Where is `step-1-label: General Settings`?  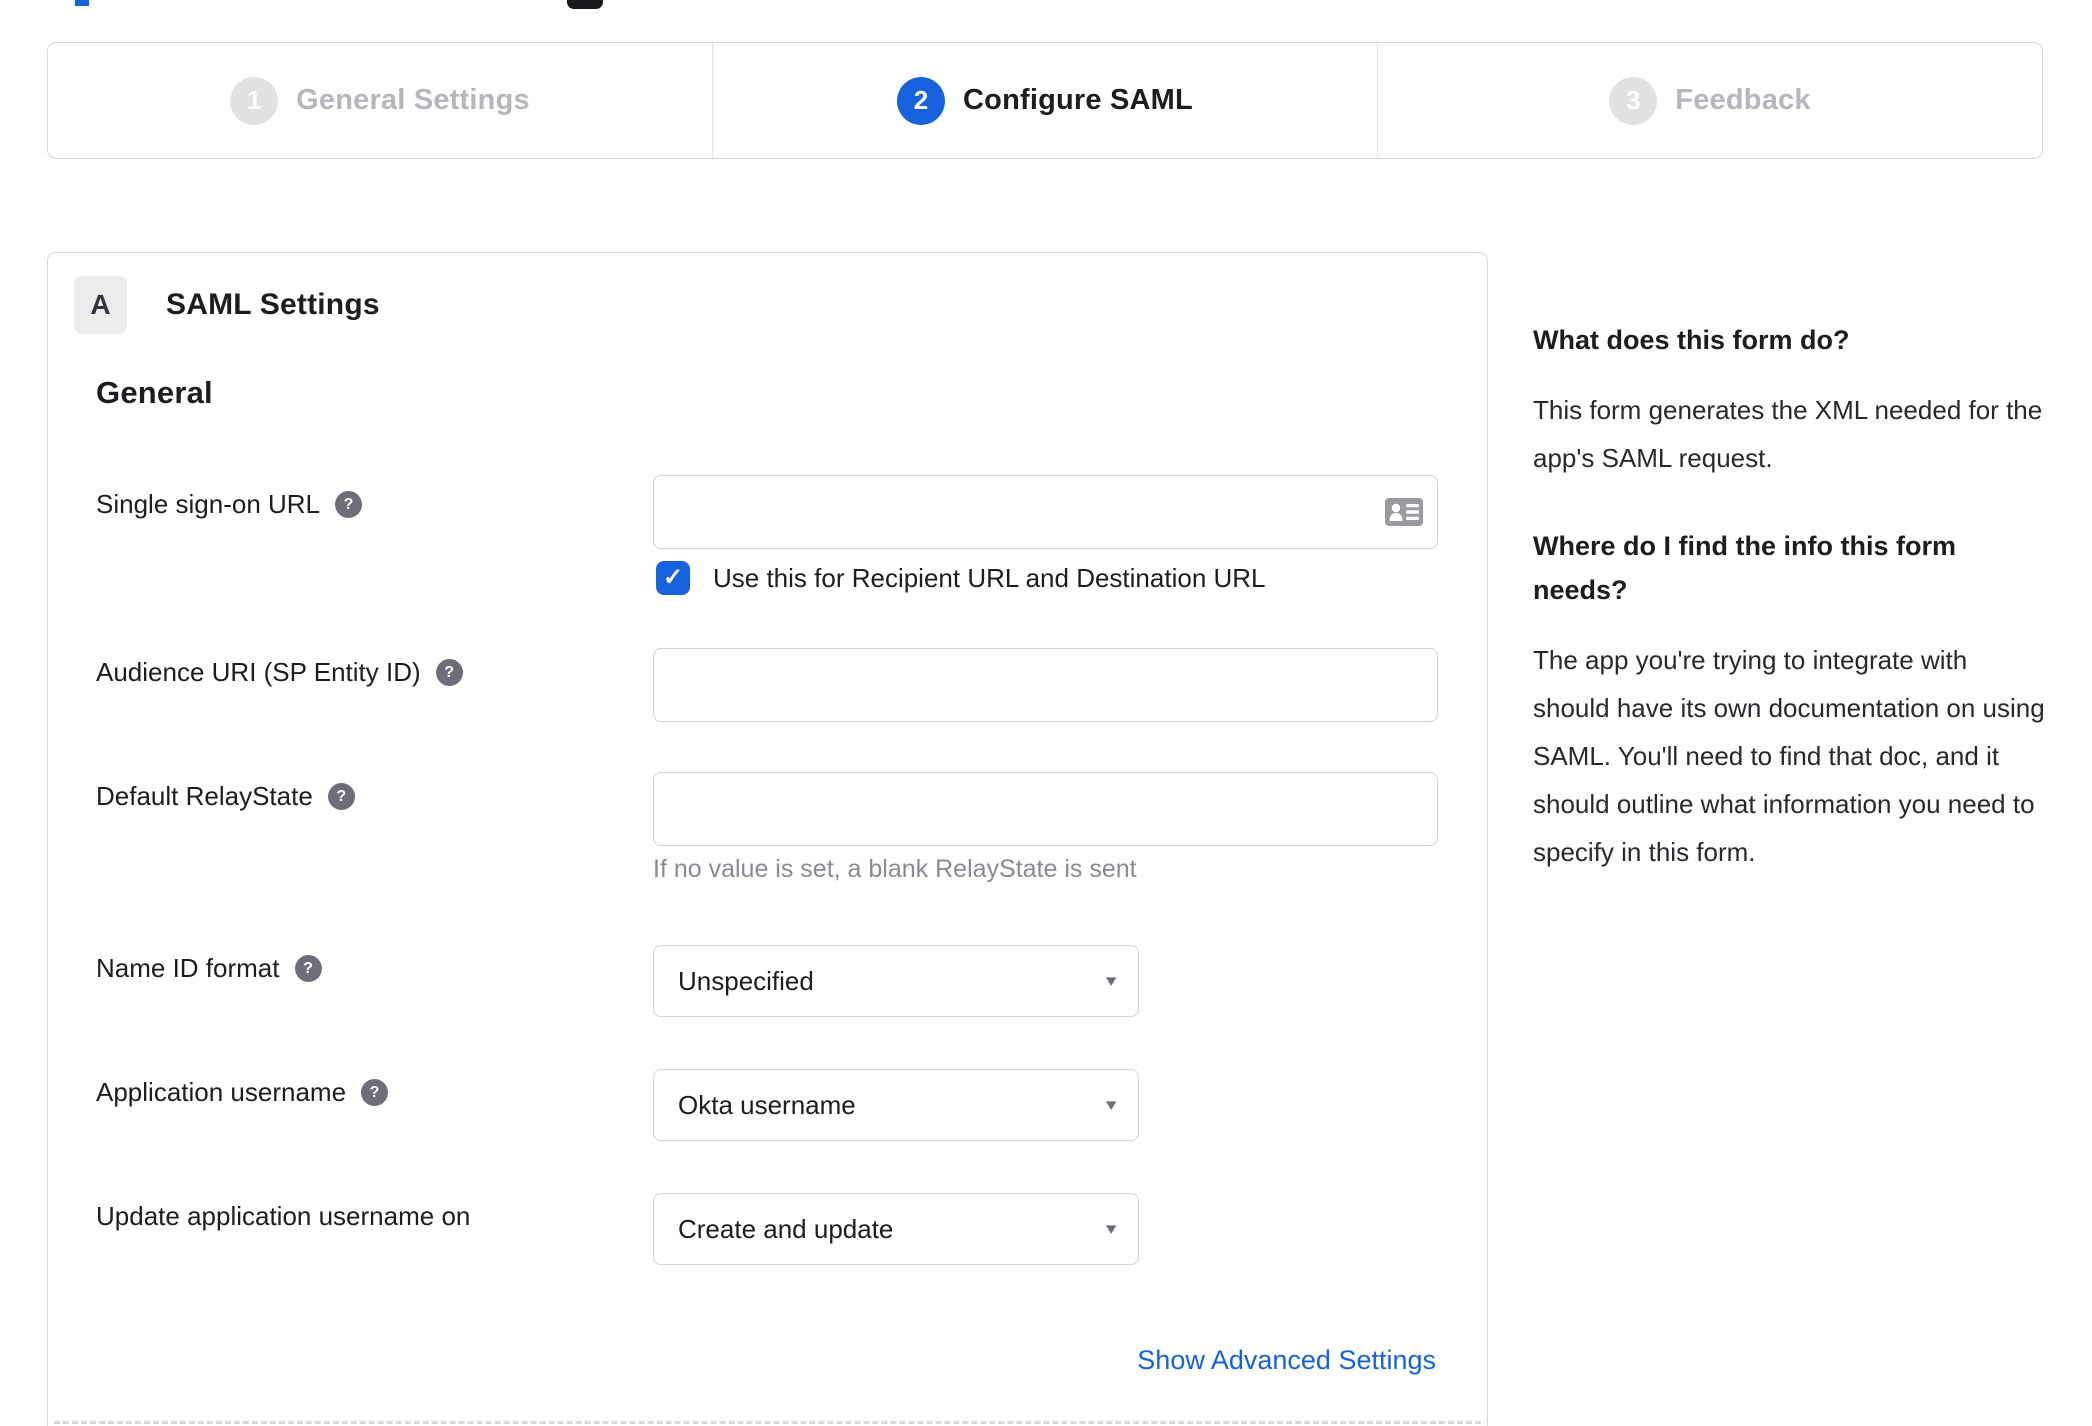 step-1-label: General Settings is located at coordinates (413, 100).